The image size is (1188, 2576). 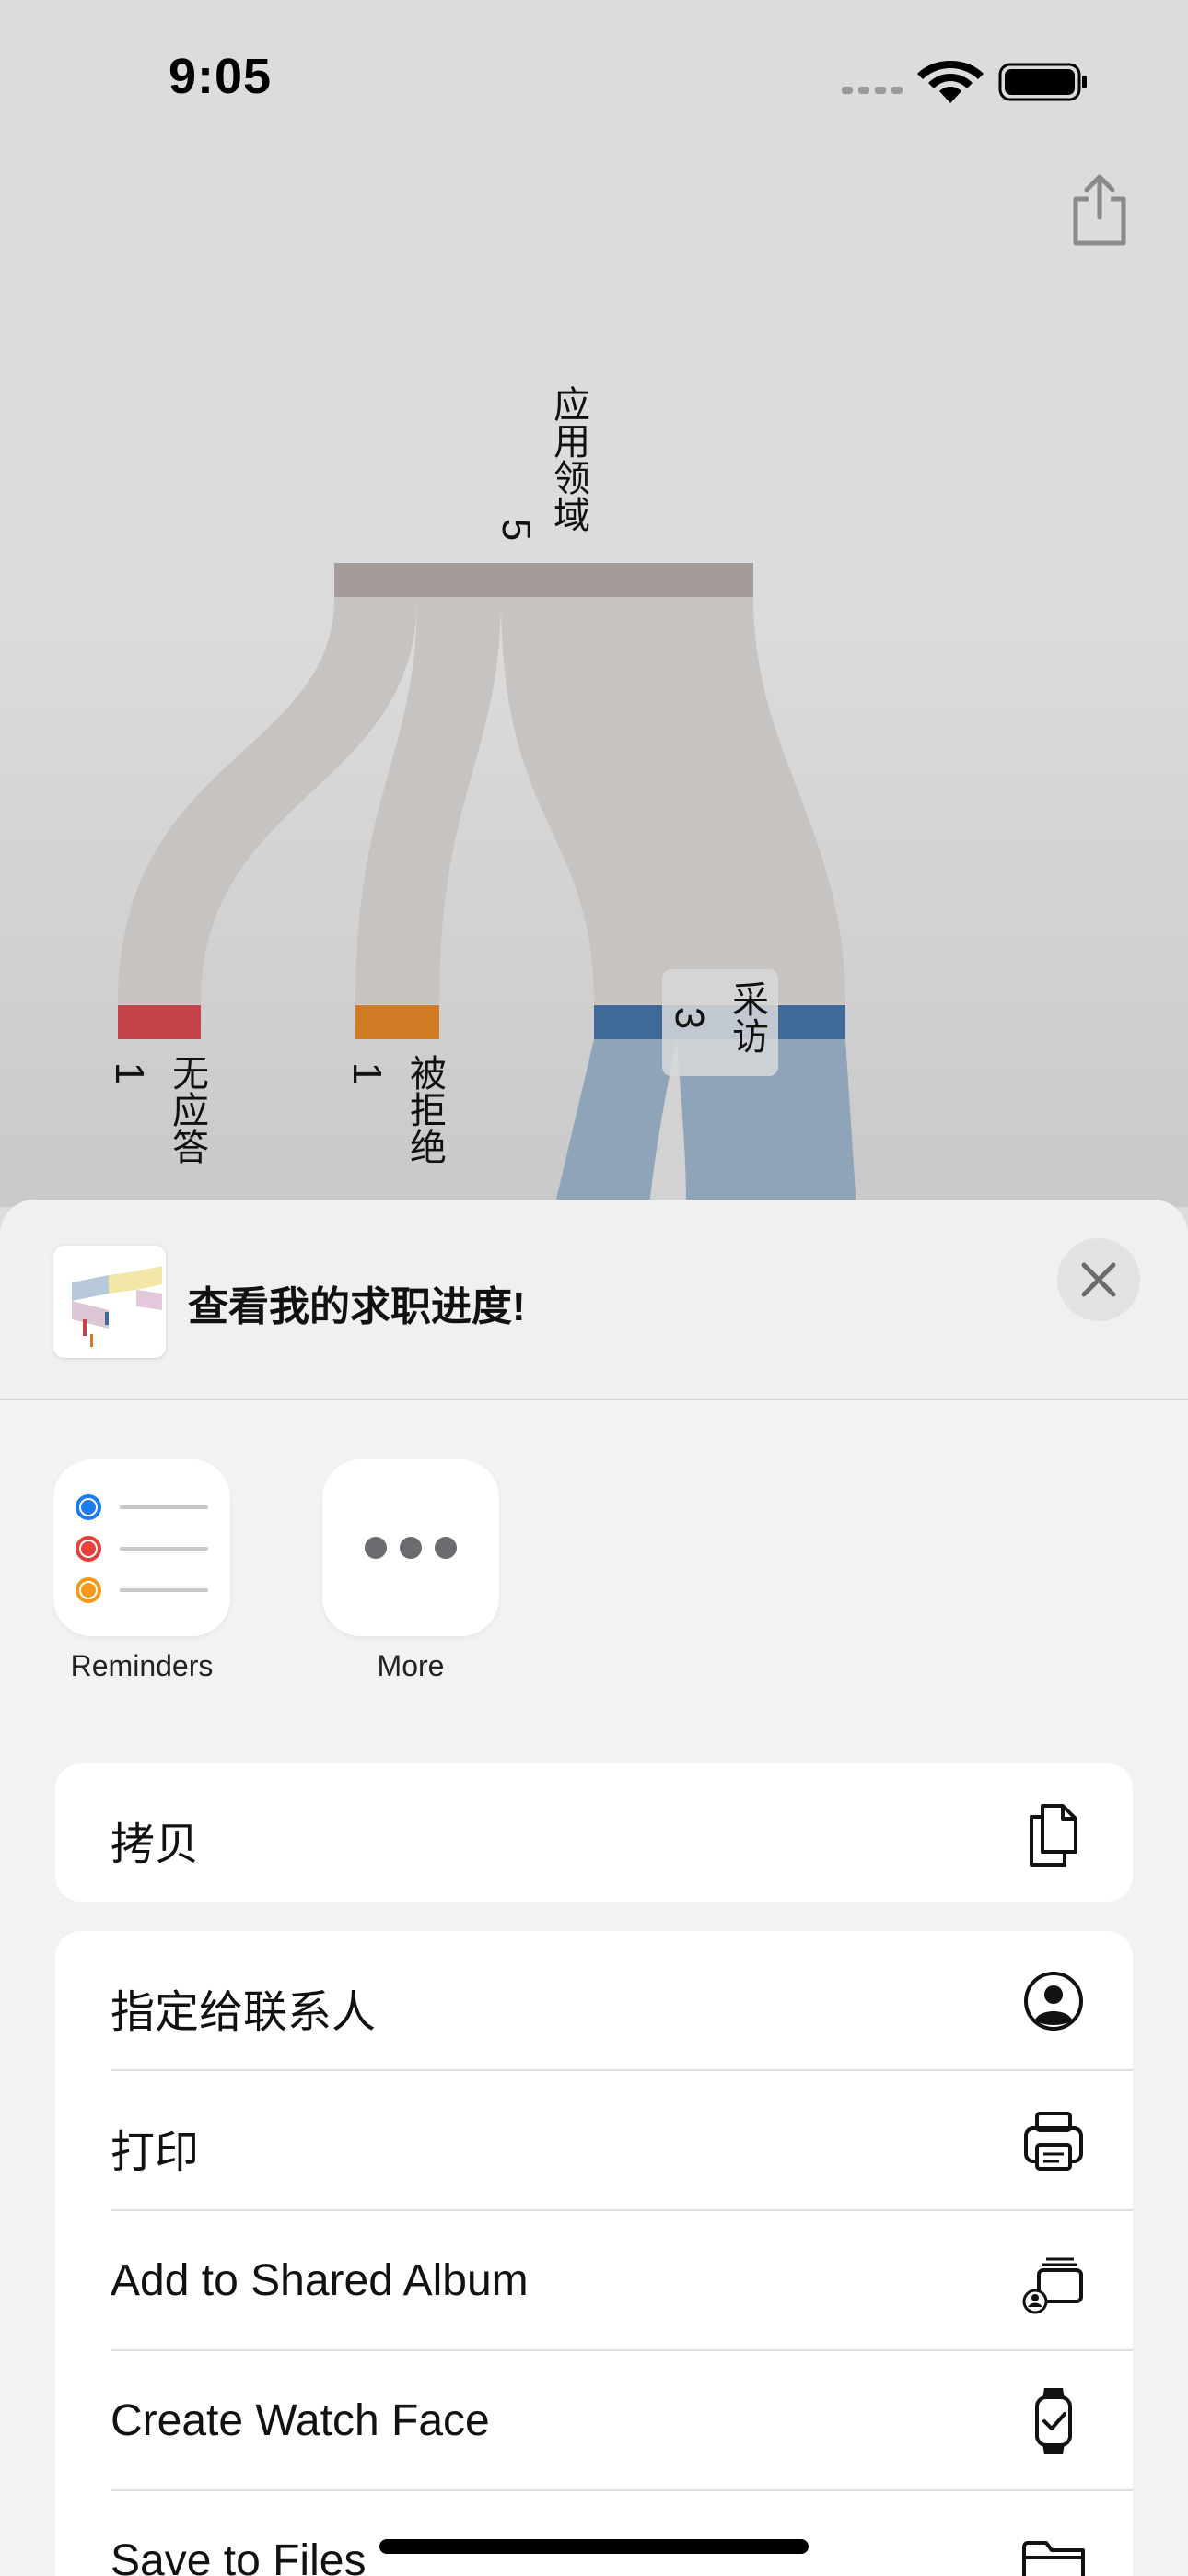 I want to click on node-no-response, so click(x=160, y=1022).